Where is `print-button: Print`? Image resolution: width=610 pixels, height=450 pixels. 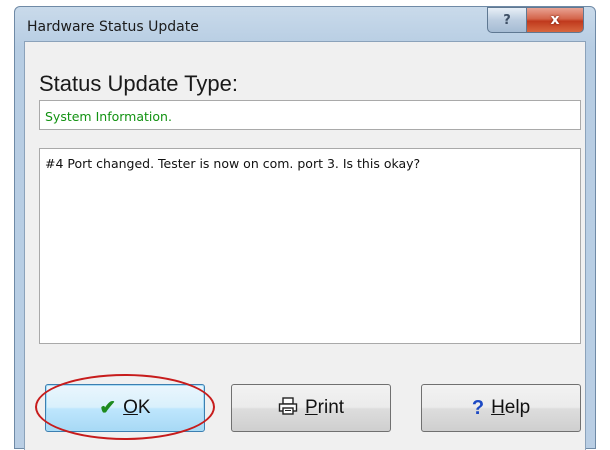
print-button: Print is located at coordinates (311, 408).